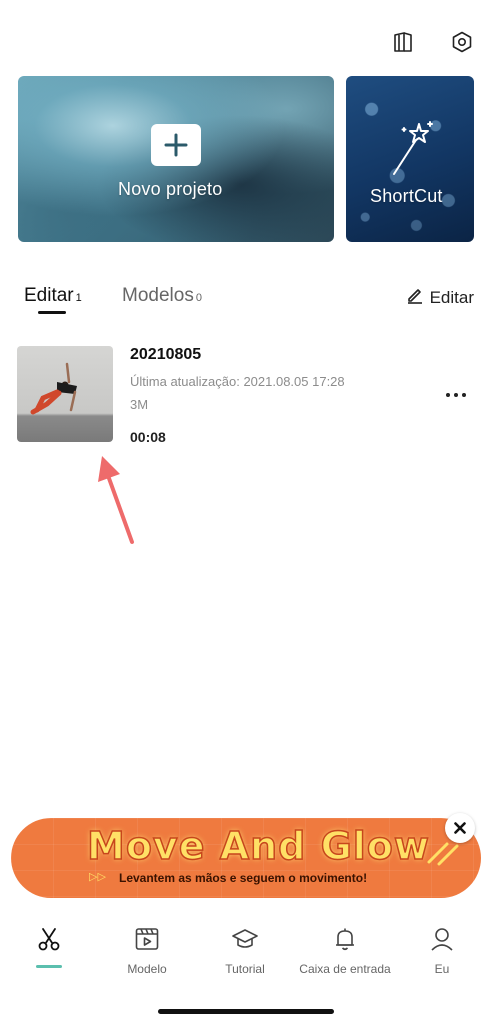  I want to click on nav-tutorial: Tutorial, so click(245, 951).